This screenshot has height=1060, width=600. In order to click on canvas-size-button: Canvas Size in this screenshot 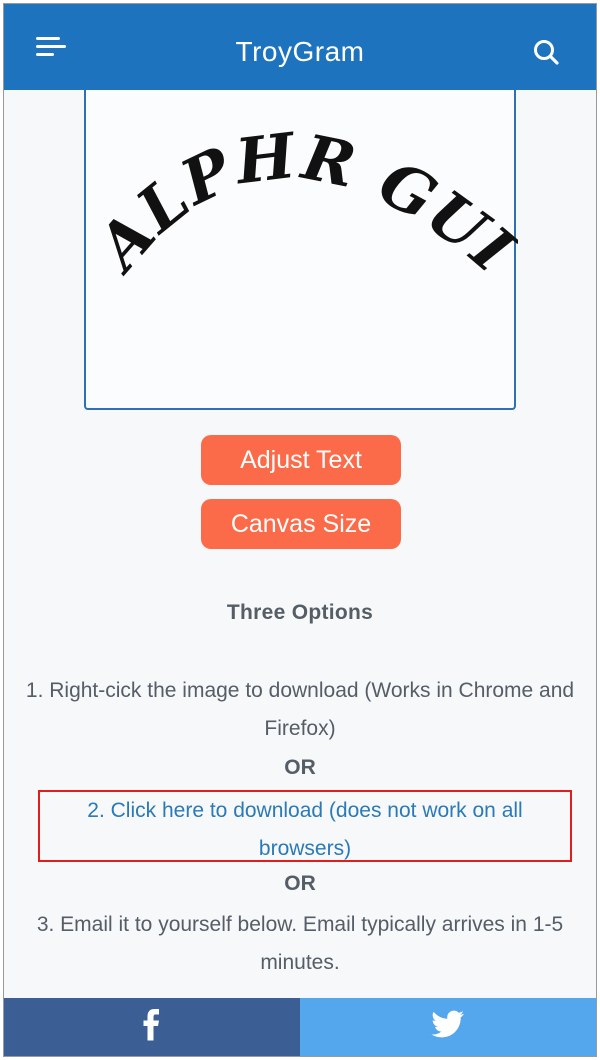, I will do `click(301, 524)`.